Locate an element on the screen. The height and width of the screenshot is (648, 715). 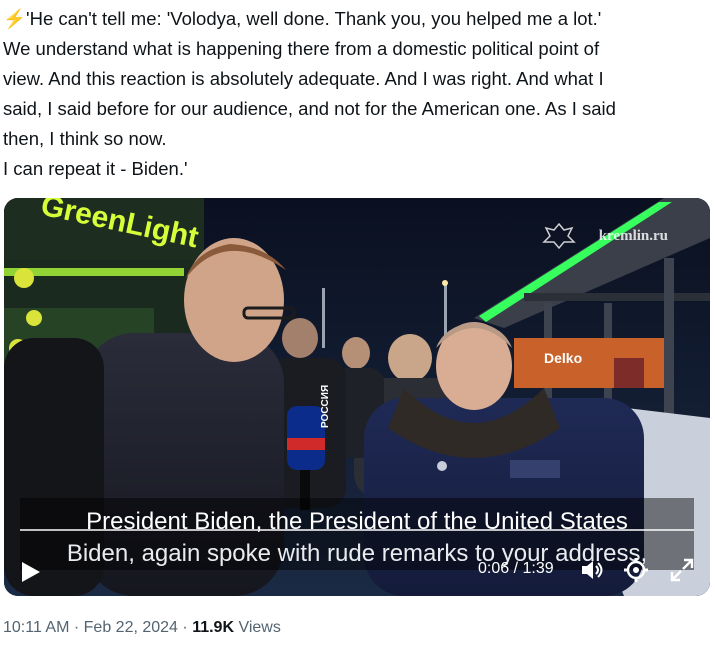
fullscreen-icon is located at coordinates (682, 570).